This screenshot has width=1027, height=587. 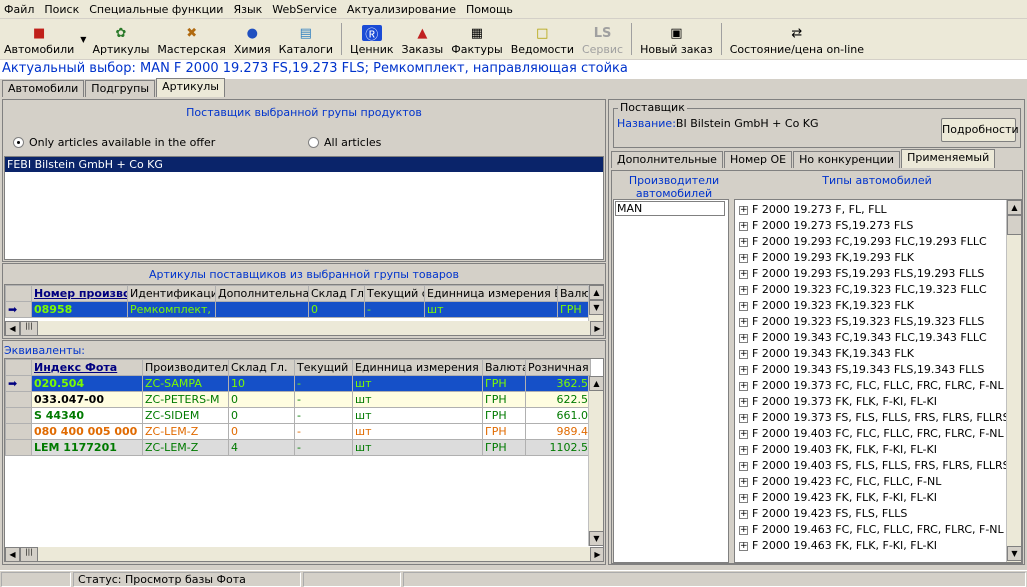 What do you see at coordinates (980, 130) in the screenshot?
I see `details-button: Подробности` at bounding box center [980, 130].